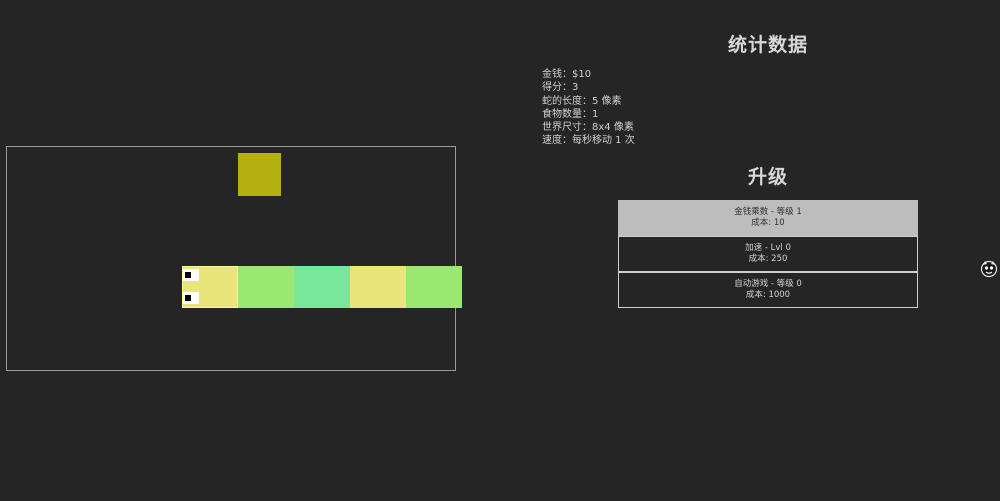  I want to click on stat-label: 世界尺寸, so click(562, 128).